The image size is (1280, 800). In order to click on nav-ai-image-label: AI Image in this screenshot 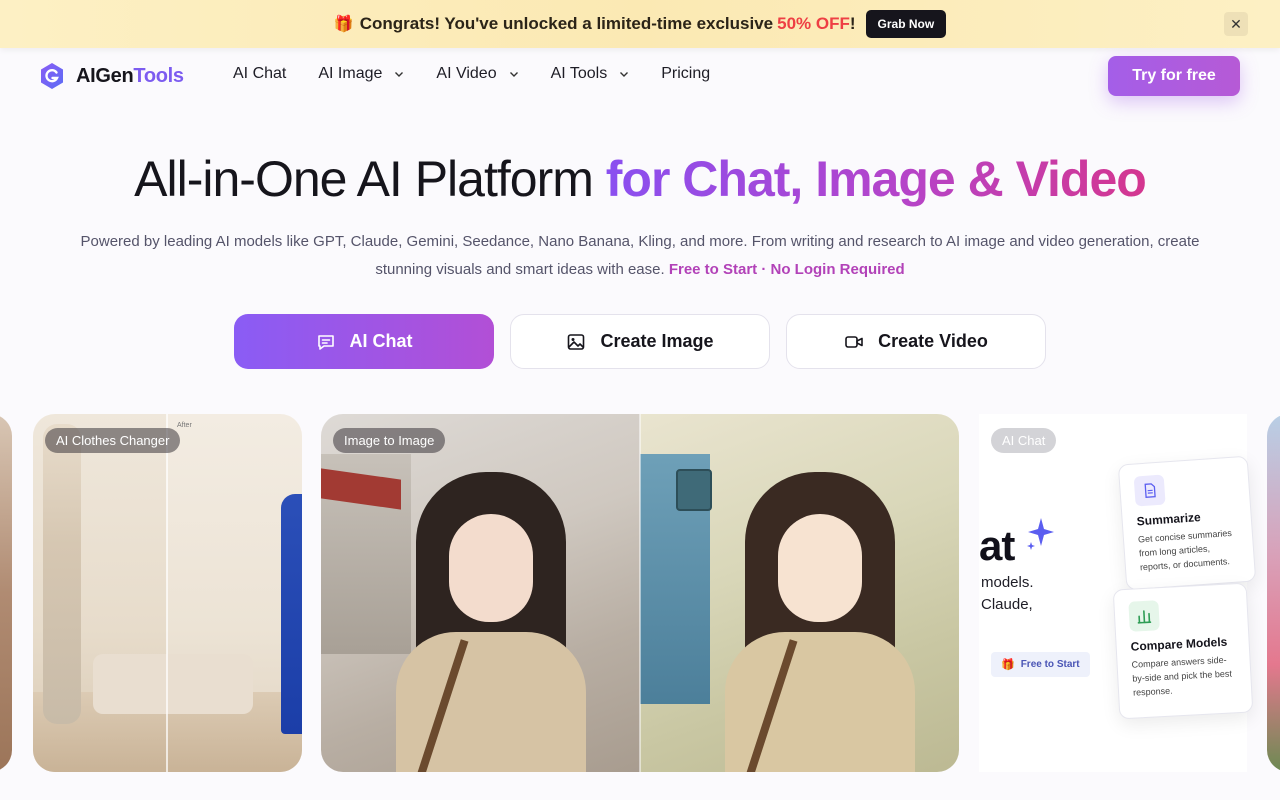, I will do `click(350, 73)`.